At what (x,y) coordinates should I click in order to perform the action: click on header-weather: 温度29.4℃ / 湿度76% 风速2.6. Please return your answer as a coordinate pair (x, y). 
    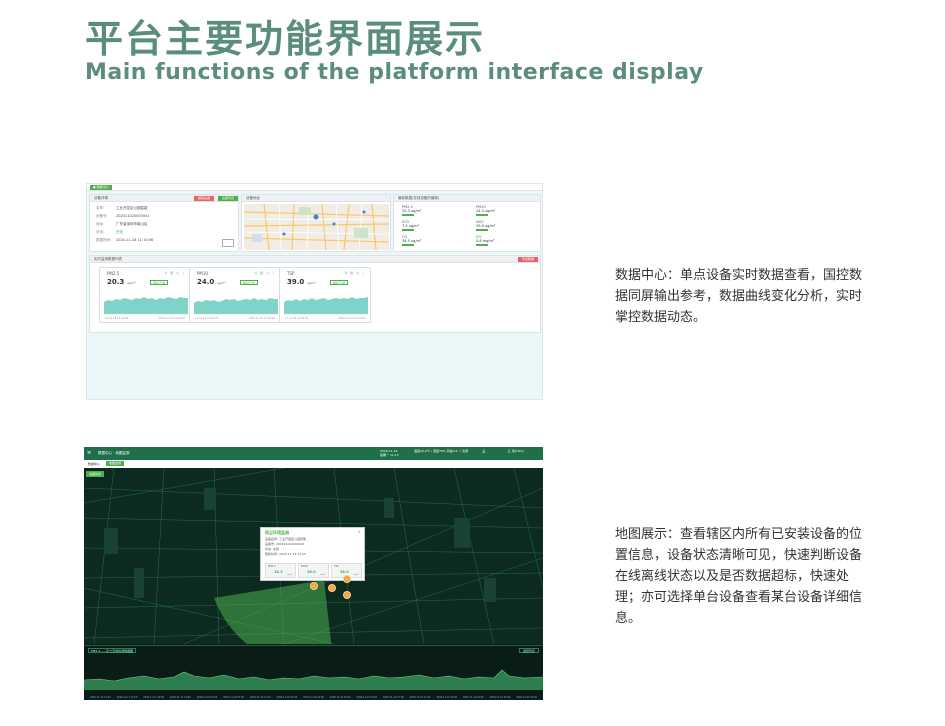
    Looking at the image, I should click on (436, 451).